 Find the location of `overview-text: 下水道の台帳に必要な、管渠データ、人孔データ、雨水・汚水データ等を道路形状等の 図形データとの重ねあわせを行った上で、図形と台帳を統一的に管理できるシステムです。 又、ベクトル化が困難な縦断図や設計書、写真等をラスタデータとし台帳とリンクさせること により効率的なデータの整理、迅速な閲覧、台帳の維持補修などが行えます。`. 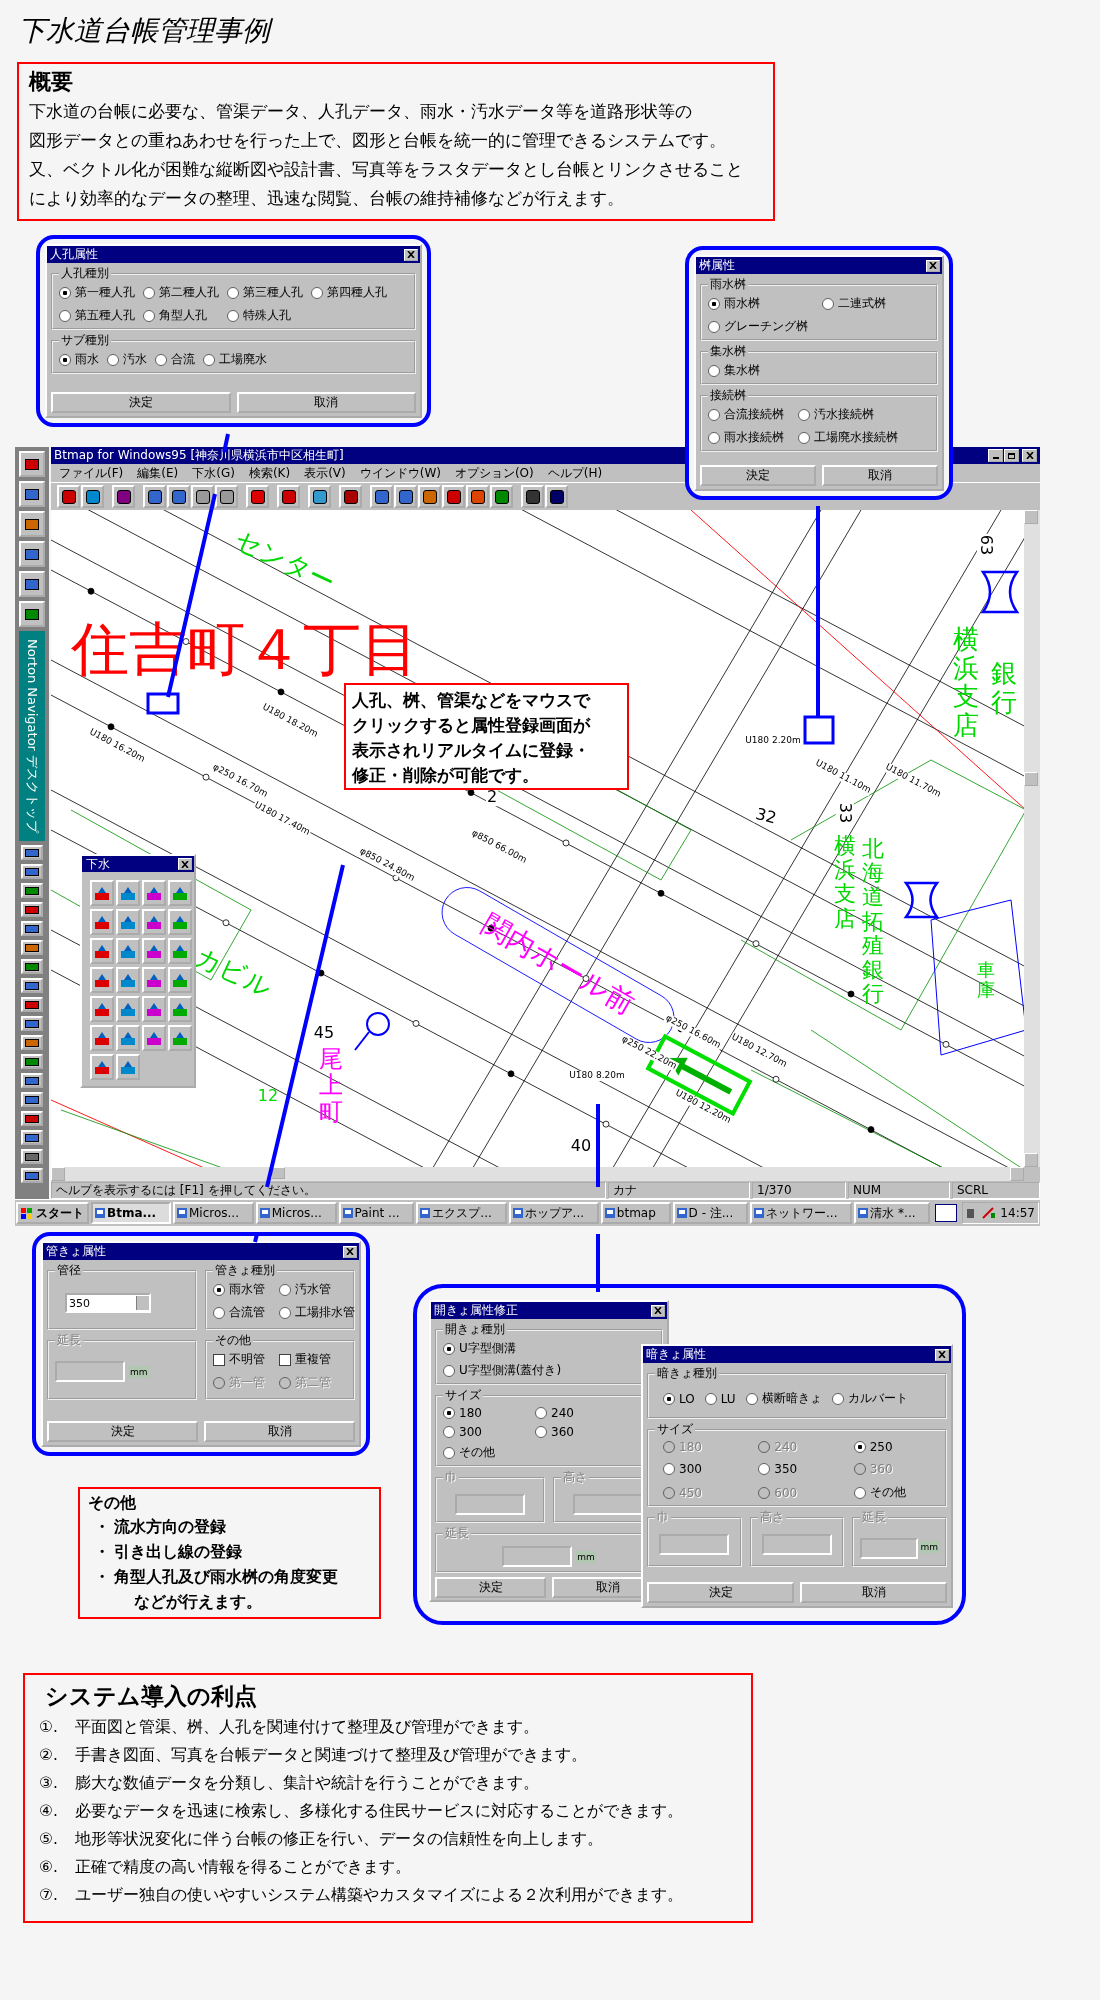

overview-text: 下水道の台帳に必要な、管渠データ、人孔データ、雨水・汚水データ等を道路形状等の 図形データとの重ねあわせを行った上で、図形と台帳を統一的に管理できるシステムです。 又、ベクトル化が困難な縦断図や設計書、写真等をラスタデータとし台帳とリンクさせること により効率的なデータの整理、迅速な閲覧、台帳の維持補修などが行えます。 is located at coordinates (386, 155).